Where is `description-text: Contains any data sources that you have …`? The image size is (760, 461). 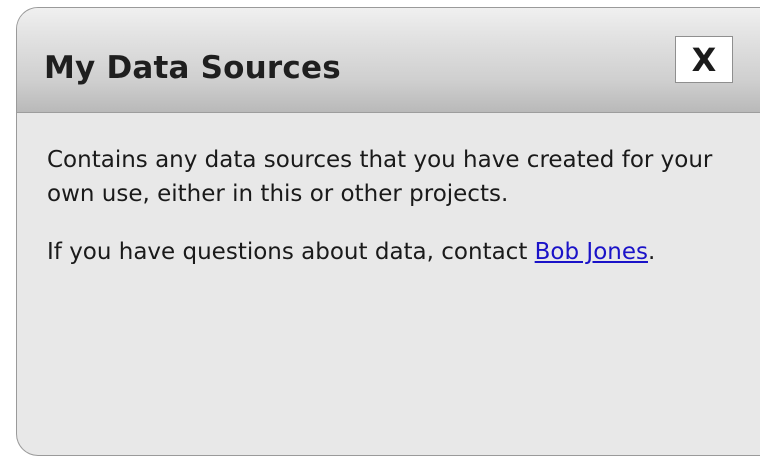 description-text: Contains any data sources that you have … is located at coordinates (380, 177).